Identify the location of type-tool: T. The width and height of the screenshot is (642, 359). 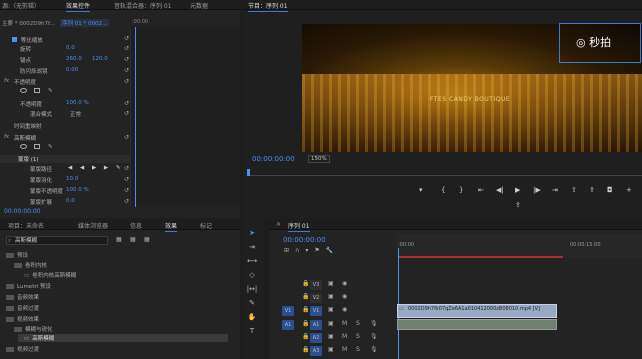
(252, 331).